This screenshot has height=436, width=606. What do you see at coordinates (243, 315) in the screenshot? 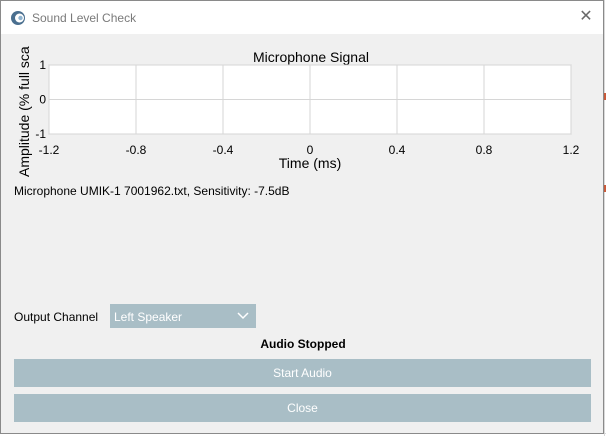
I see `chevron-down-icon` at bounding box center [243, 315].